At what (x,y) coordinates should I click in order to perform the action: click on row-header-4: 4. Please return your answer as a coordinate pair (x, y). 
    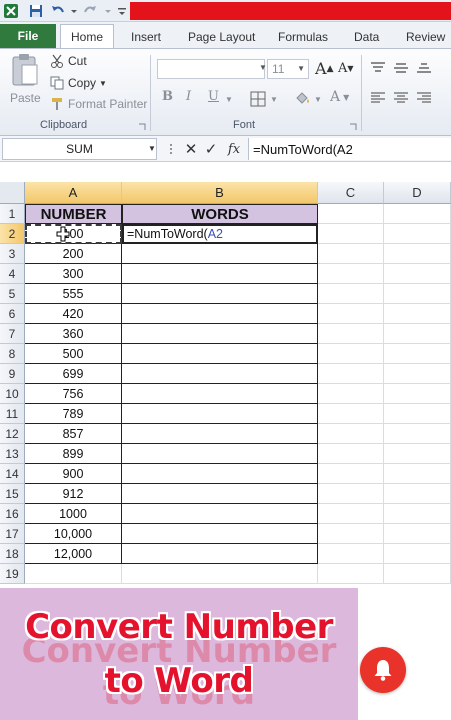
    Looking at the image, I should click on (12, 274).